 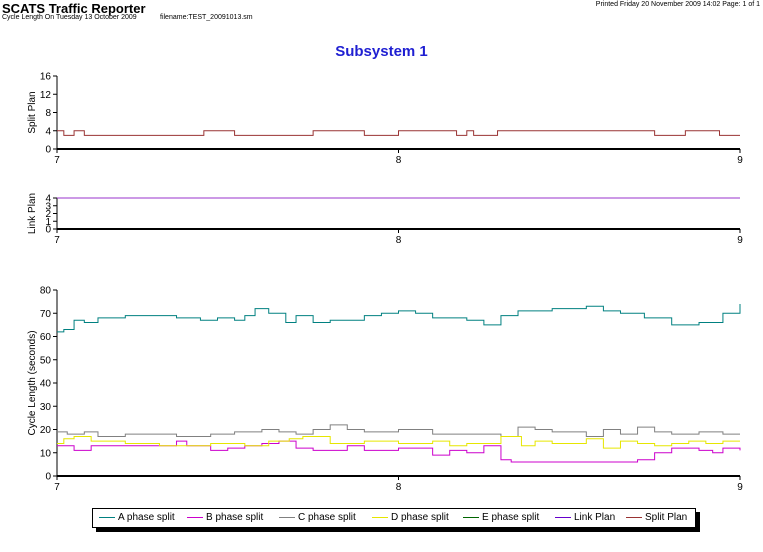 I want to click on y-tick-label-1-12: 12, so click(x=46, y=95).